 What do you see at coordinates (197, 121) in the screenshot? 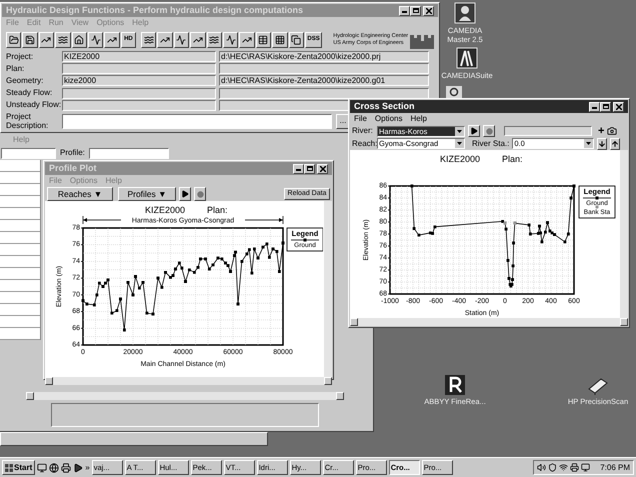
I see `description-field` at bounding box center [197, 121].